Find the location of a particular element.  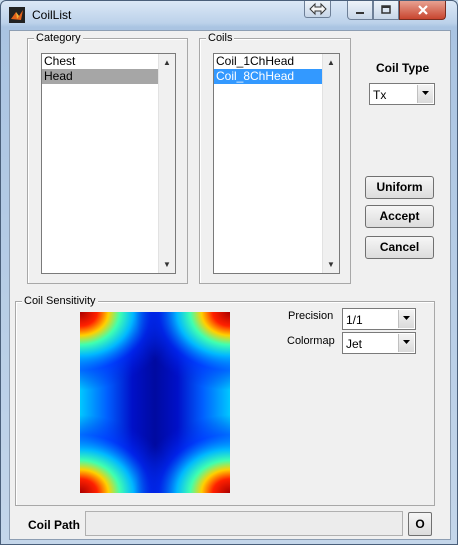

restore-arrows-button is located at coordinates (317, 9).